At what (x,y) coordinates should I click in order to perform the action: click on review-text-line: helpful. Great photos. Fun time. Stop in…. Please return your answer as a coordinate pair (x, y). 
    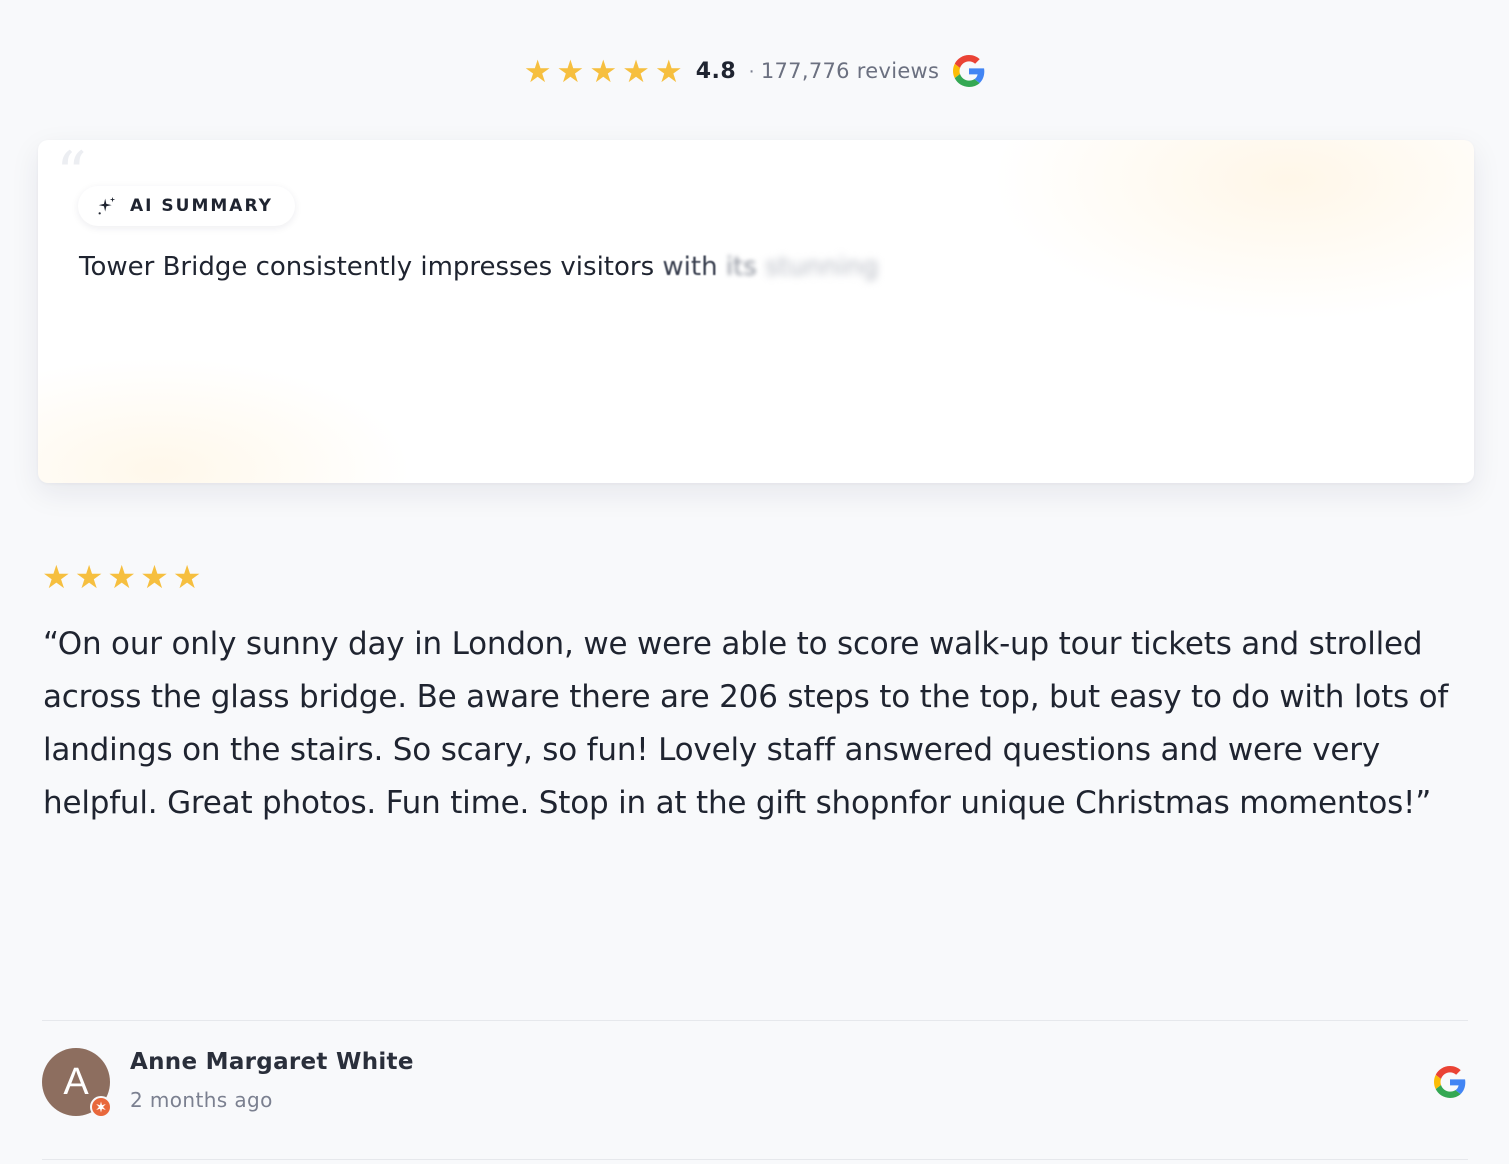
    Looking at the image, I should click on (737, 803).